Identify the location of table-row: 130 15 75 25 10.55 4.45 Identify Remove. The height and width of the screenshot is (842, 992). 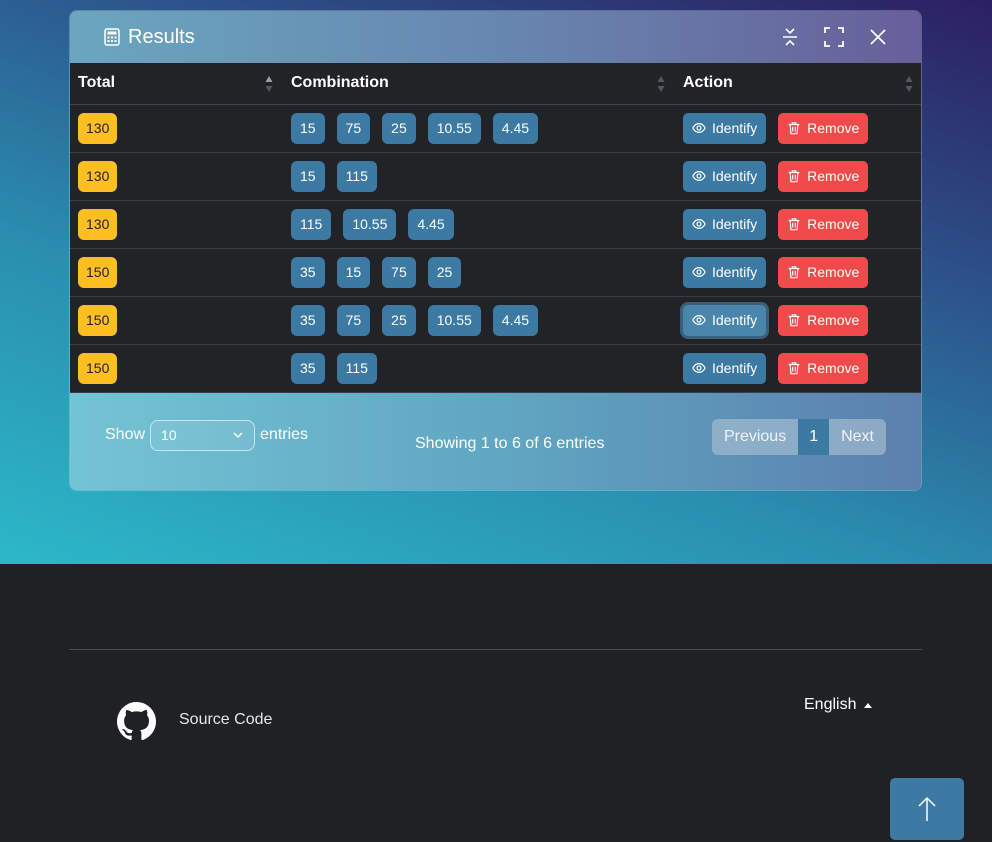
(495, 128).